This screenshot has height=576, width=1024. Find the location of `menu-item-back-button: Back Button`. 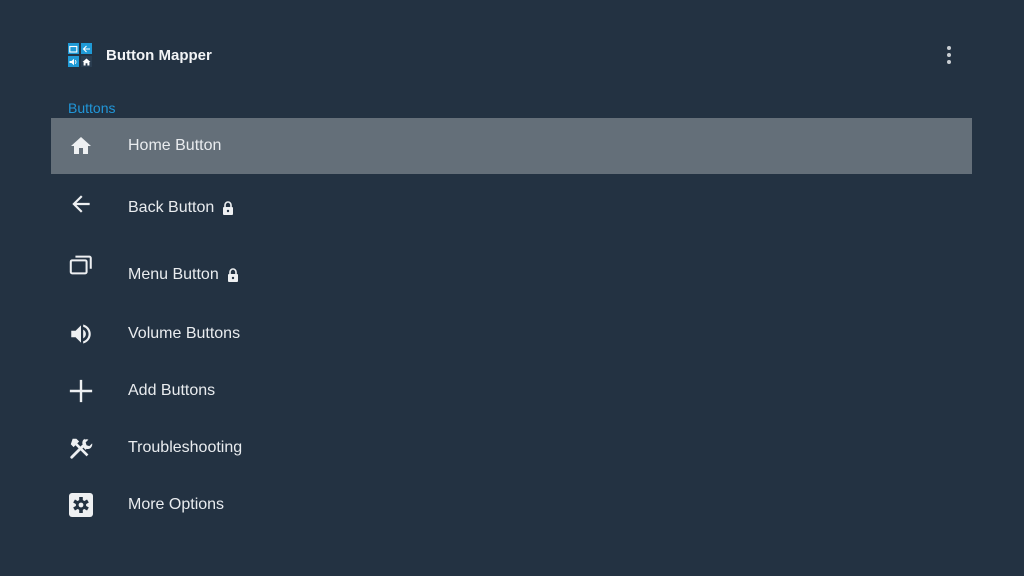

menu-item-back-button: Back Button is located at coordinates (511, 210).